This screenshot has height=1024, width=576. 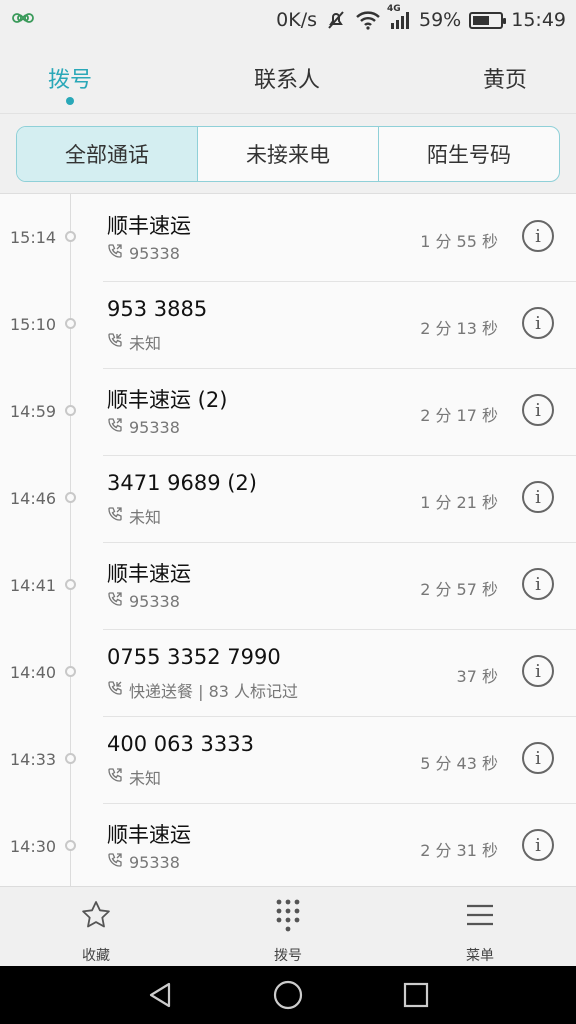 I want to click on active-tab-indicator, so click(x=70, y=101).